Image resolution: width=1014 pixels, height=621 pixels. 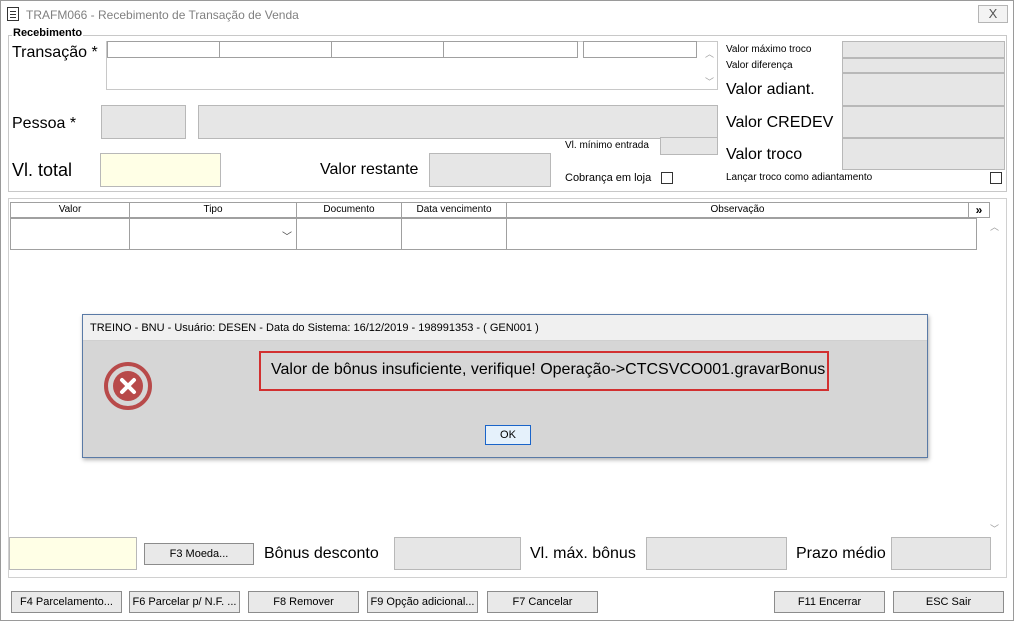 What do you see at coordinates (769, 49) in the screenshot?
I see `valor-maximo-troco-label: Valor máximo troco` at bounding box center [769, 49].